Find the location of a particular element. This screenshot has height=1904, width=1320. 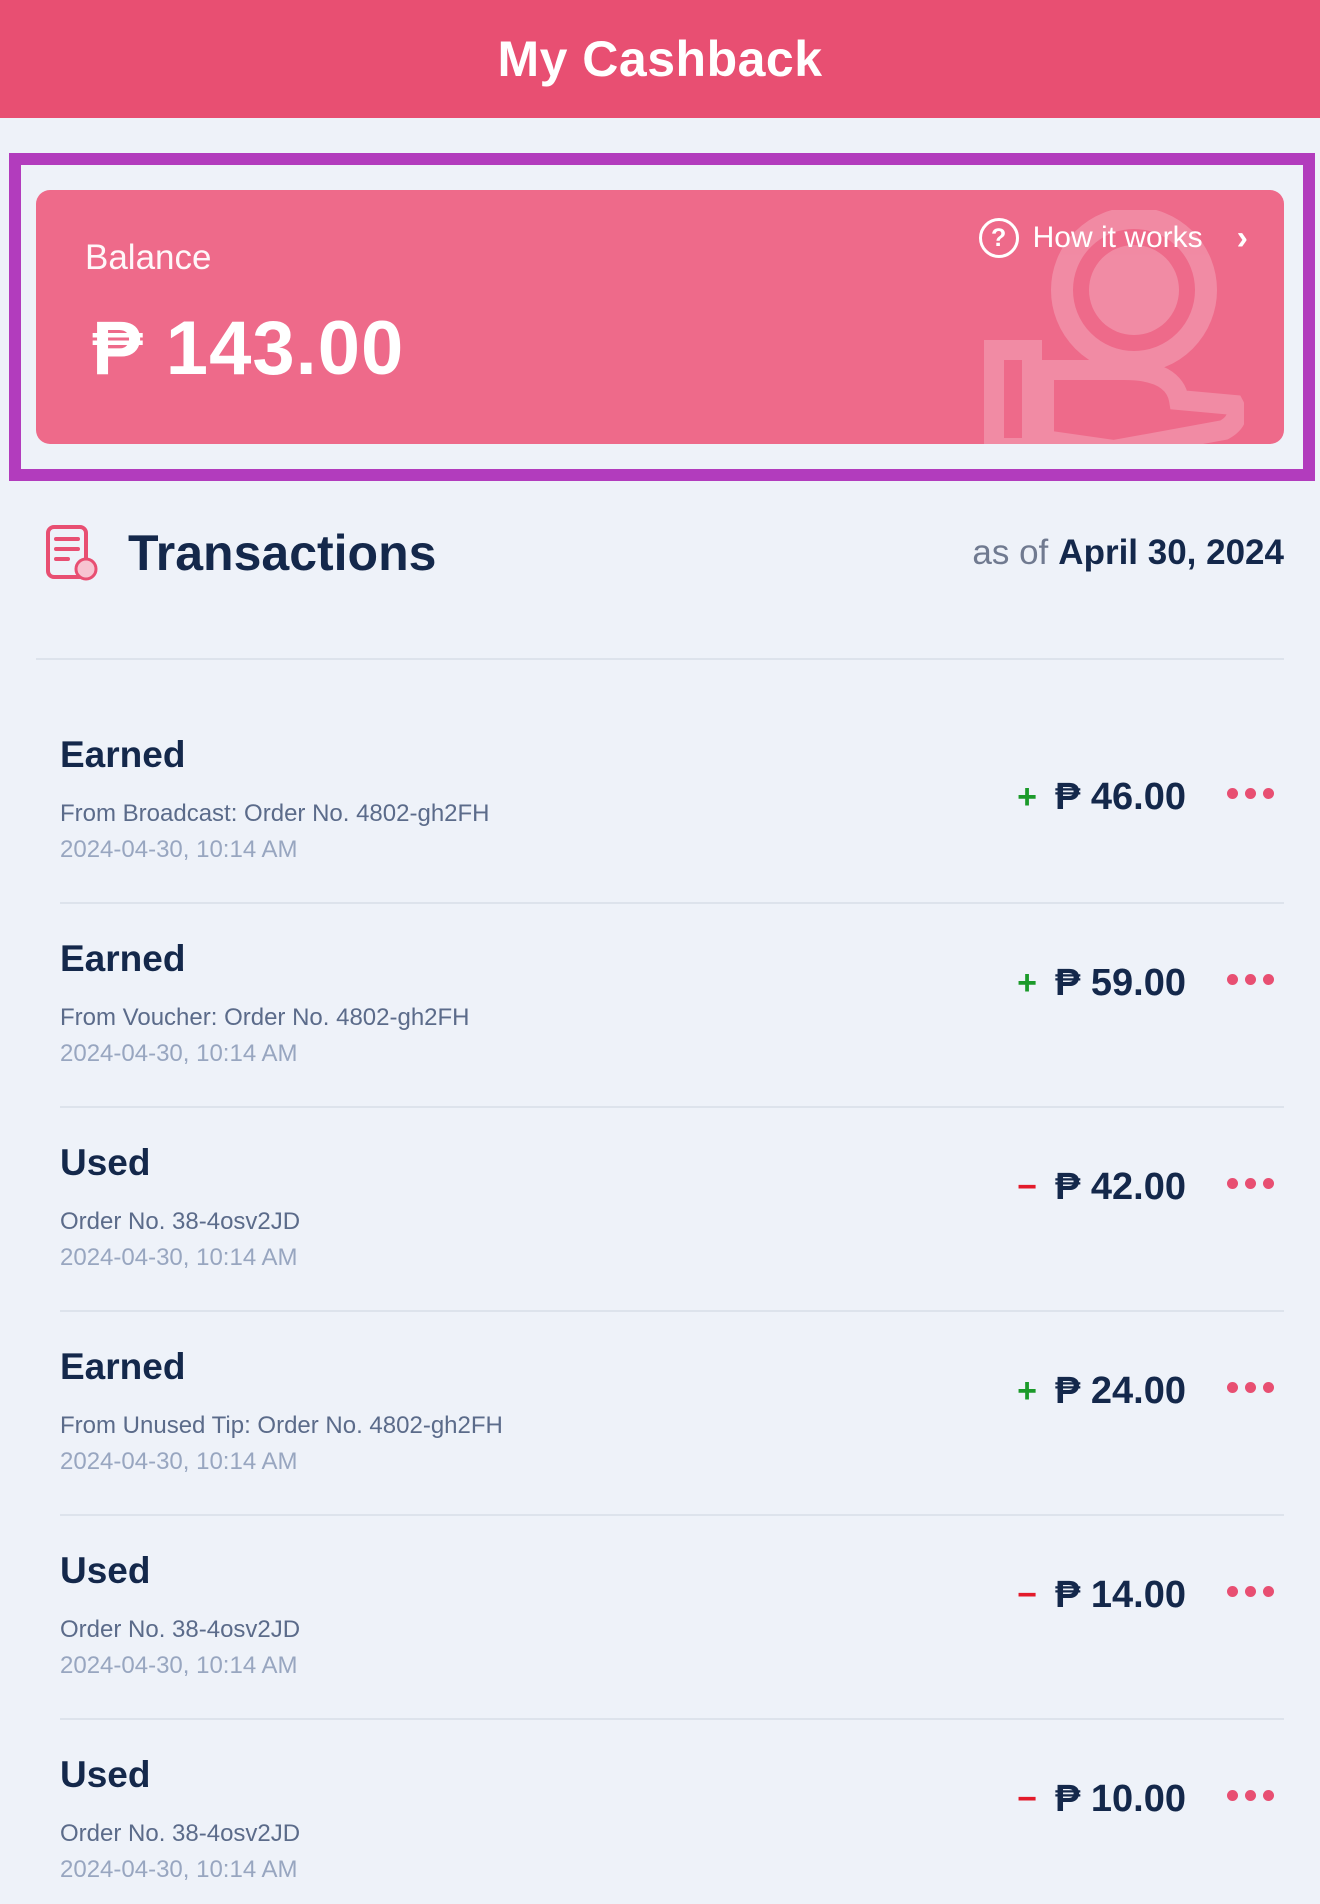

amount-value: ₱ 59.00 is located at coordinates (1120, 983).